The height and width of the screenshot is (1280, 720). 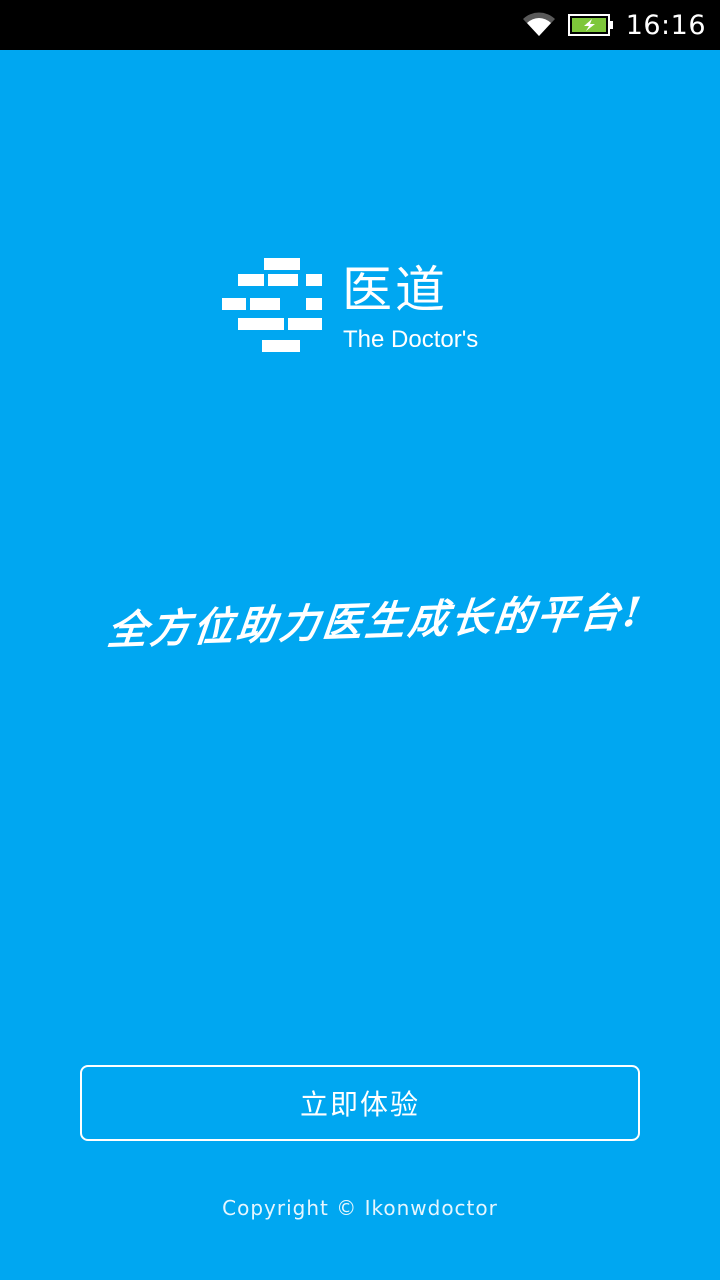 What do you see at coordinates (665, 25) in the screenshot?
I see `status-time: 16:16` at bounding box center [665, 25].